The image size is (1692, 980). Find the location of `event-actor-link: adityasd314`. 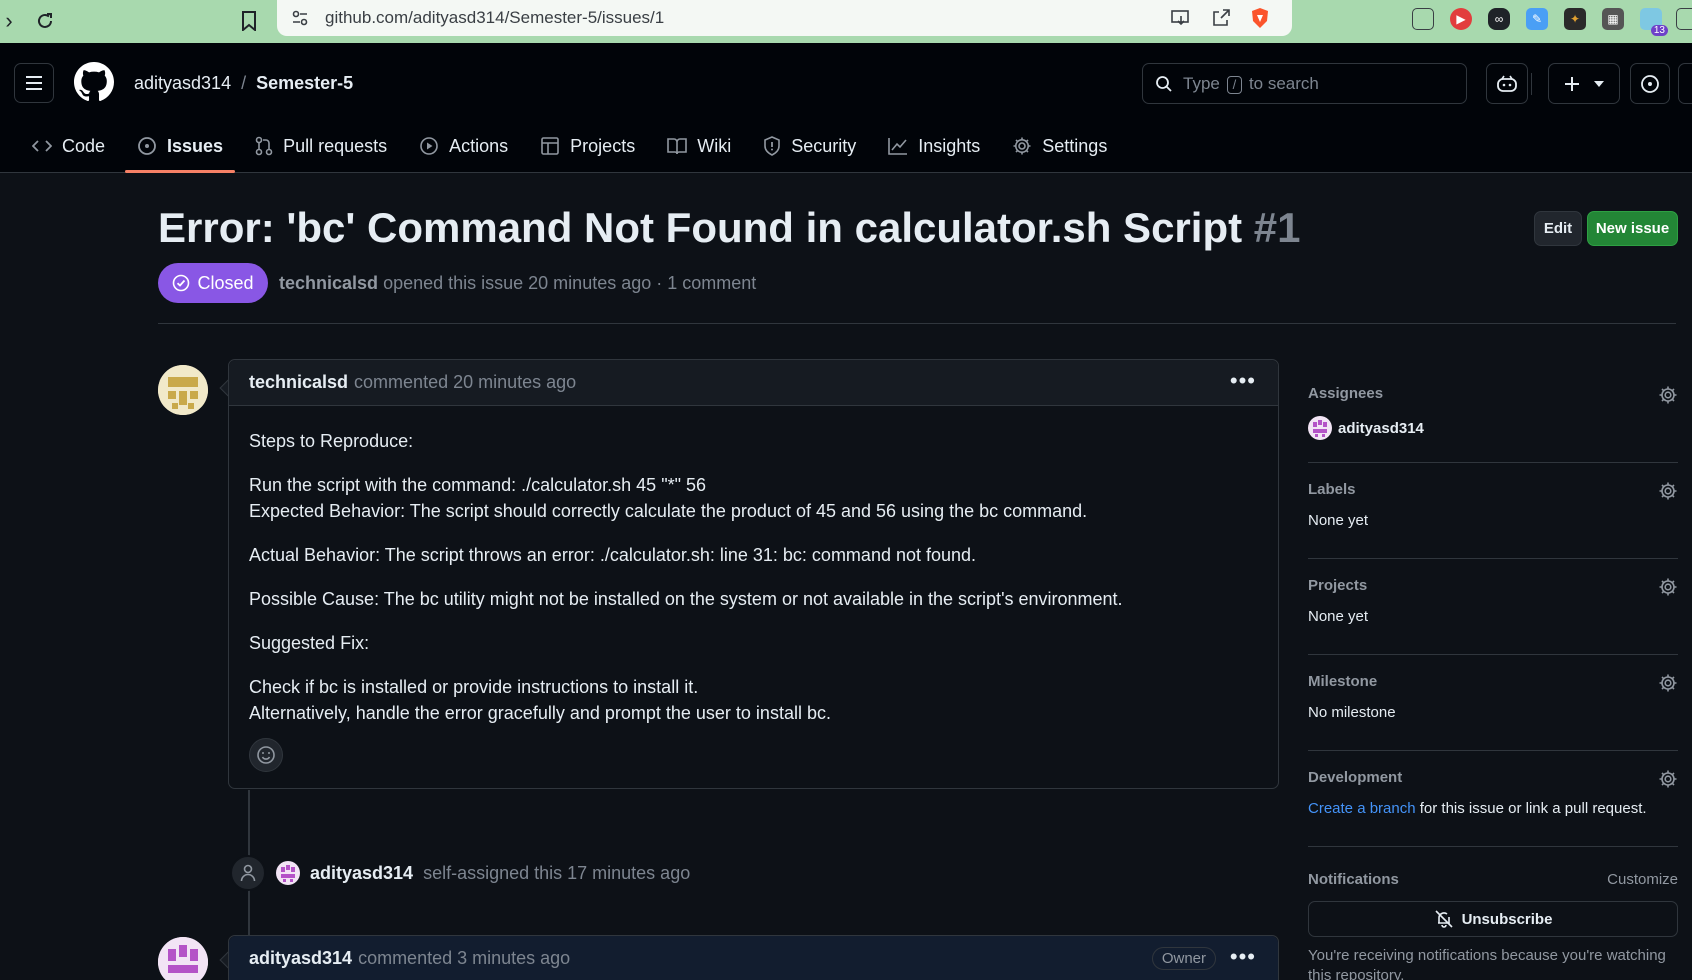

event-actor-link: adityasd314 is located at coordinates (361, 873).